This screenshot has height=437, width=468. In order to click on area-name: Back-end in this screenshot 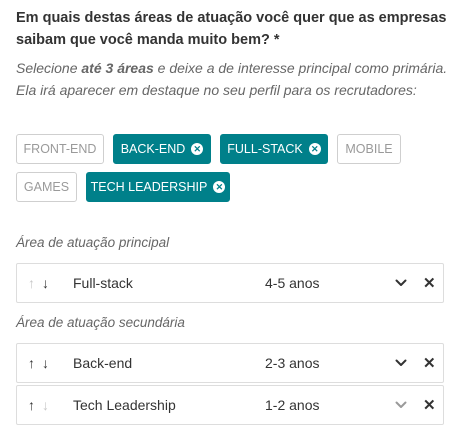, I will do `click(103, 363)`.